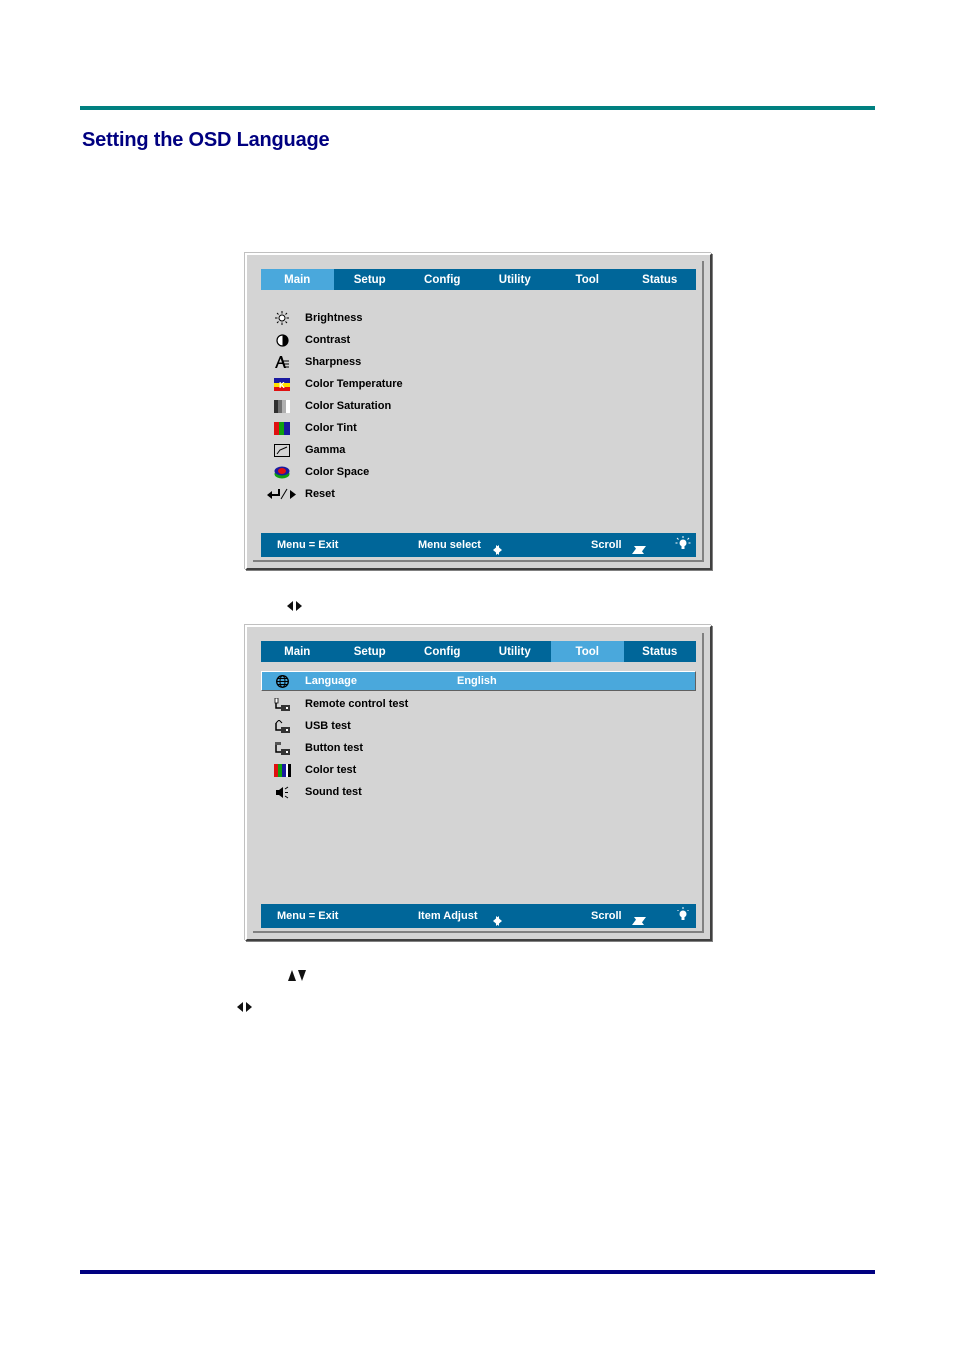 The image size is (954, 1350). What do you see at coordinates (282, 494) in the screenshot?
I see `reset-icon` at bounding box center [282, 494].